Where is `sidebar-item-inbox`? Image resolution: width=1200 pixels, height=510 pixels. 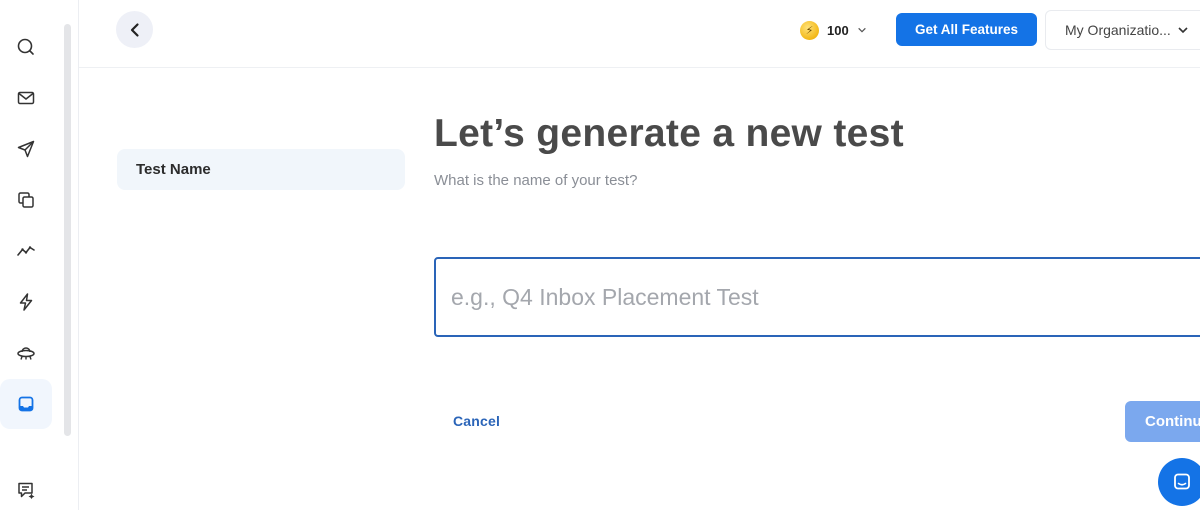
sidebar-item-inbox is located at coordinates (26, 404).